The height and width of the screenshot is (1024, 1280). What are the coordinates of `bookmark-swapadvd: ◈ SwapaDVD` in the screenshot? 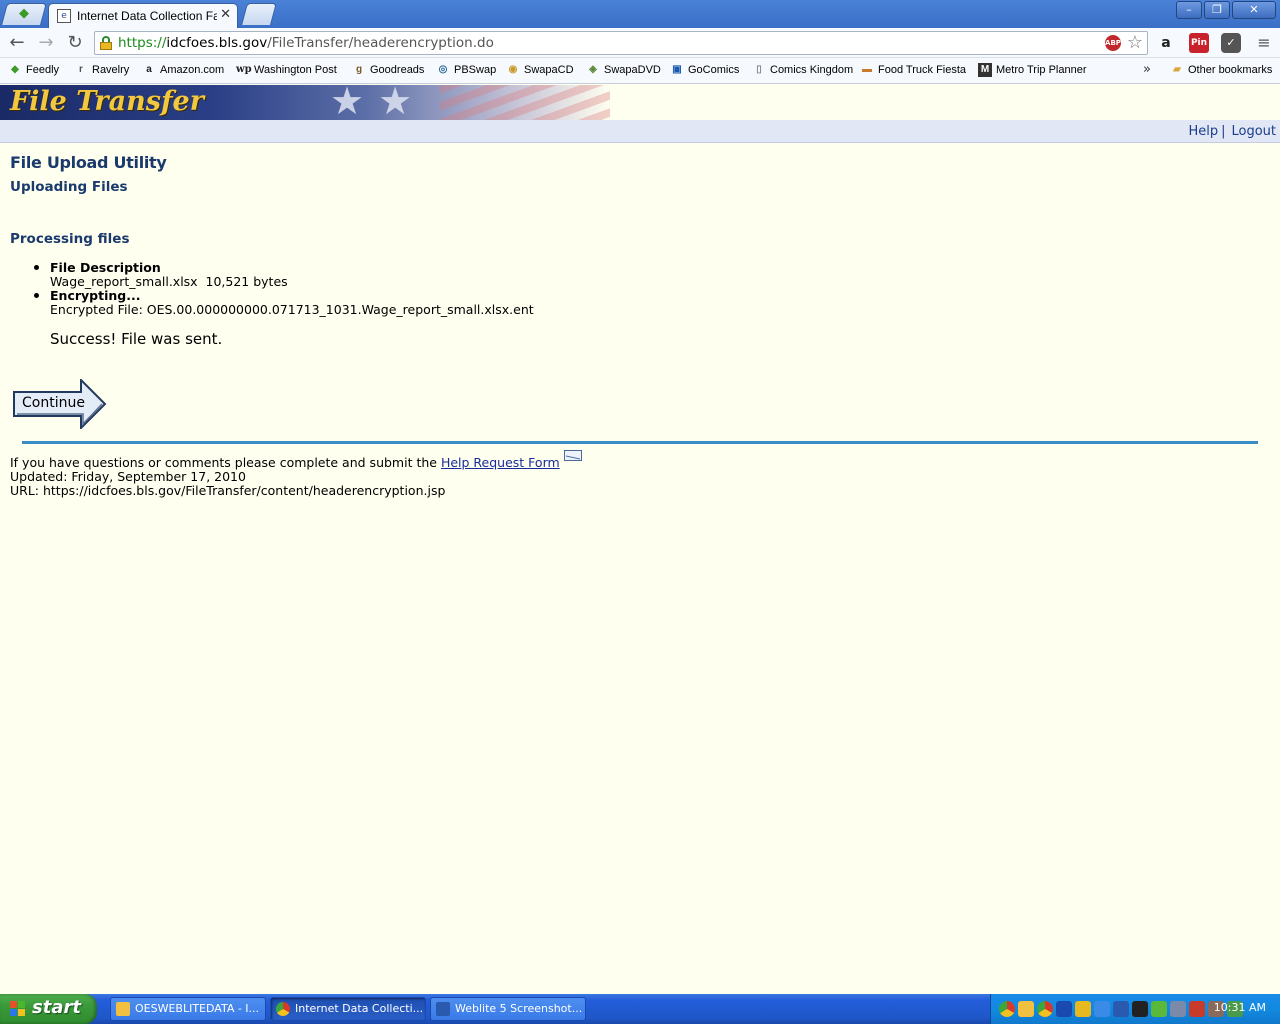 It's located at (623, 70).